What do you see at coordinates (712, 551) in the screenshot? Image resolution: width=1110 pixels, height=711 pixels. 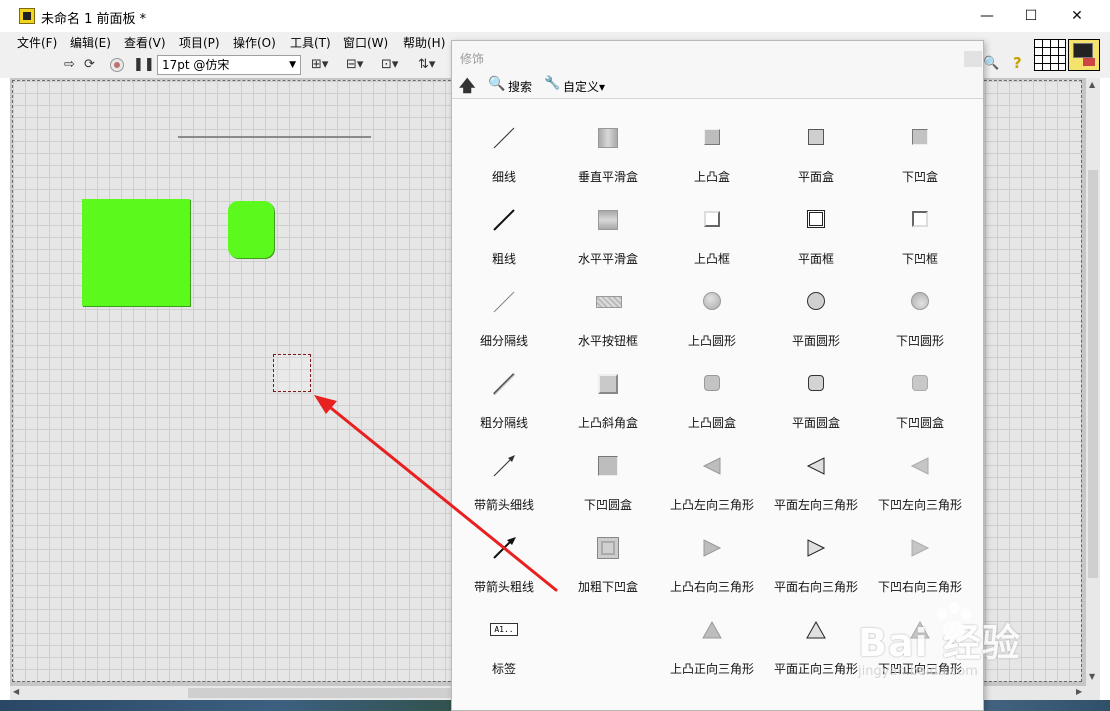 I see `palette-item: 上凸右向三角形` at bounding box center [712, 551].